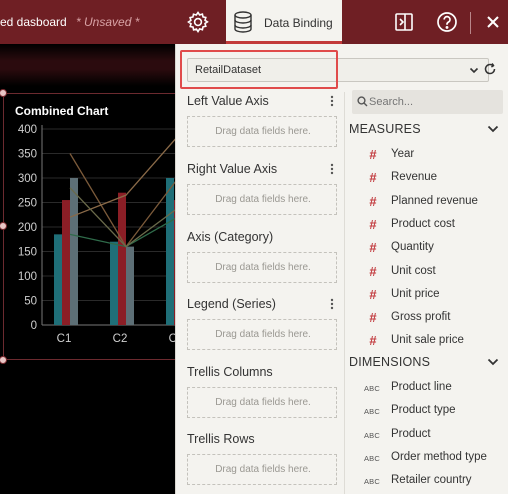 The height and width of the screenshot is (494, 508). I want to click on measure-field: # Unit cost, so click(427, 273).